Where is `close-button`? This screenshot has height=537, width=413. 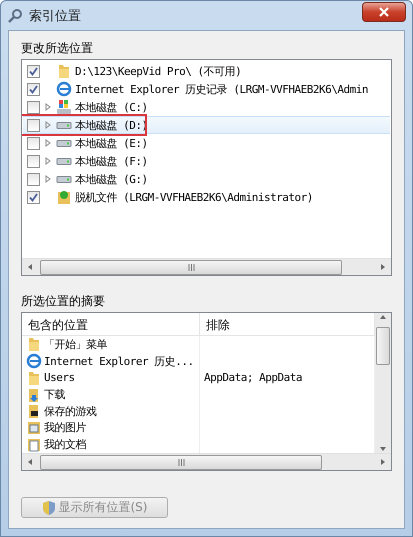
close-button is located at coordinates (384, 12).